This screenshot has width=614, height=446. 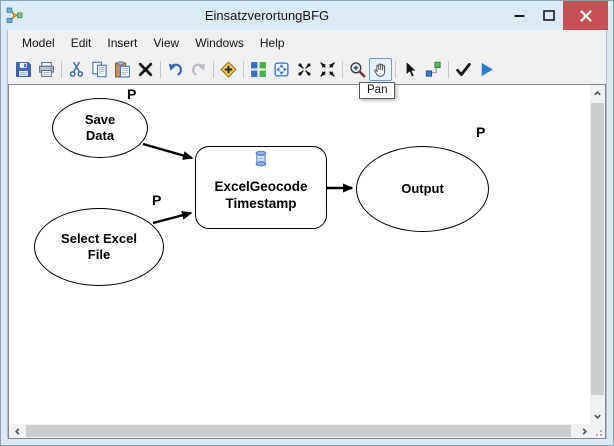 What do you see at coordinates (172, 217) in the screenshot?
I see `connector-select-excel-to-tool` at bounding box center [172, 217].